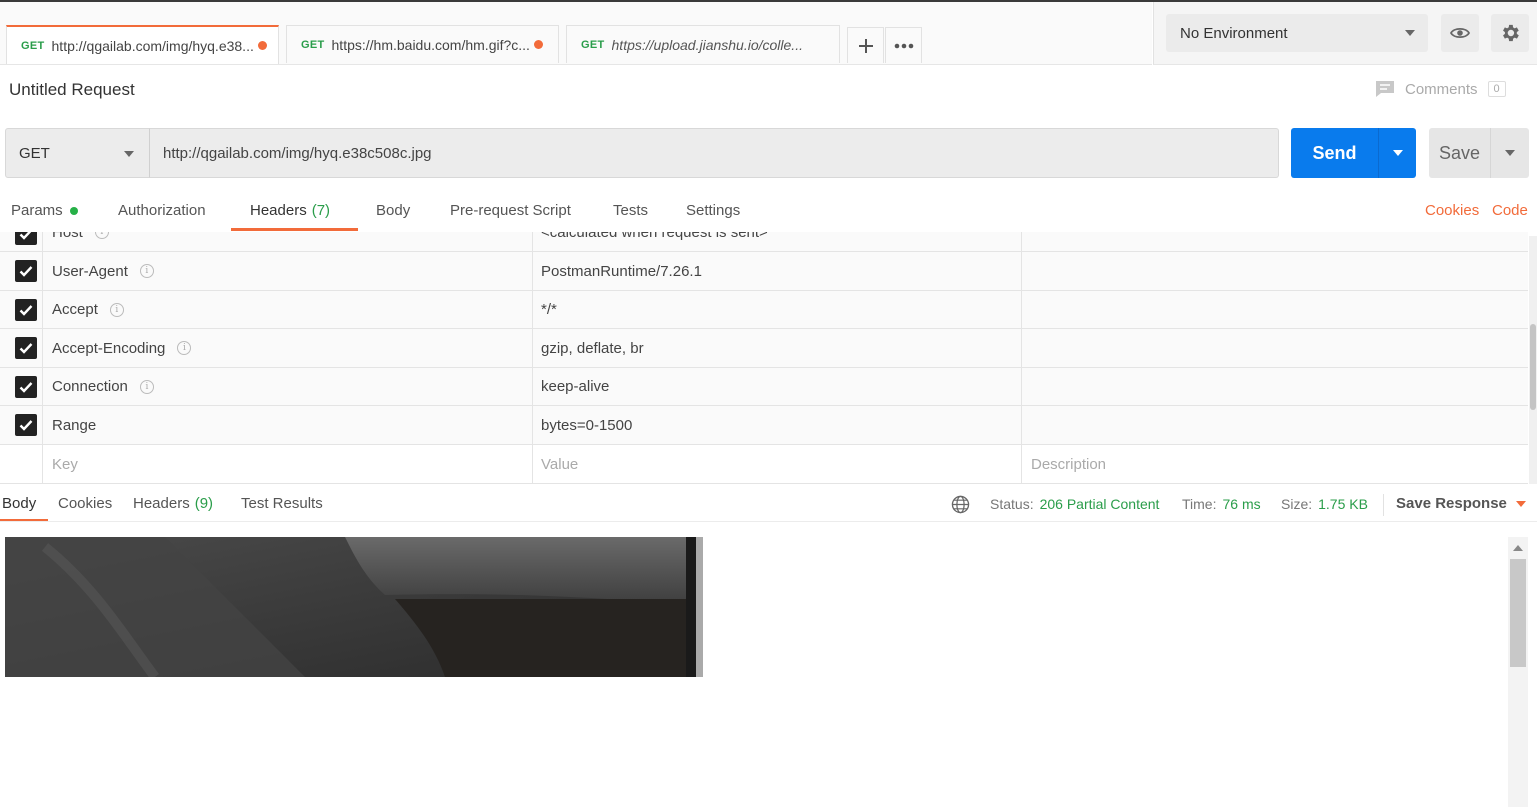  I want to click on new-value-input: Value, so click(559, 464).